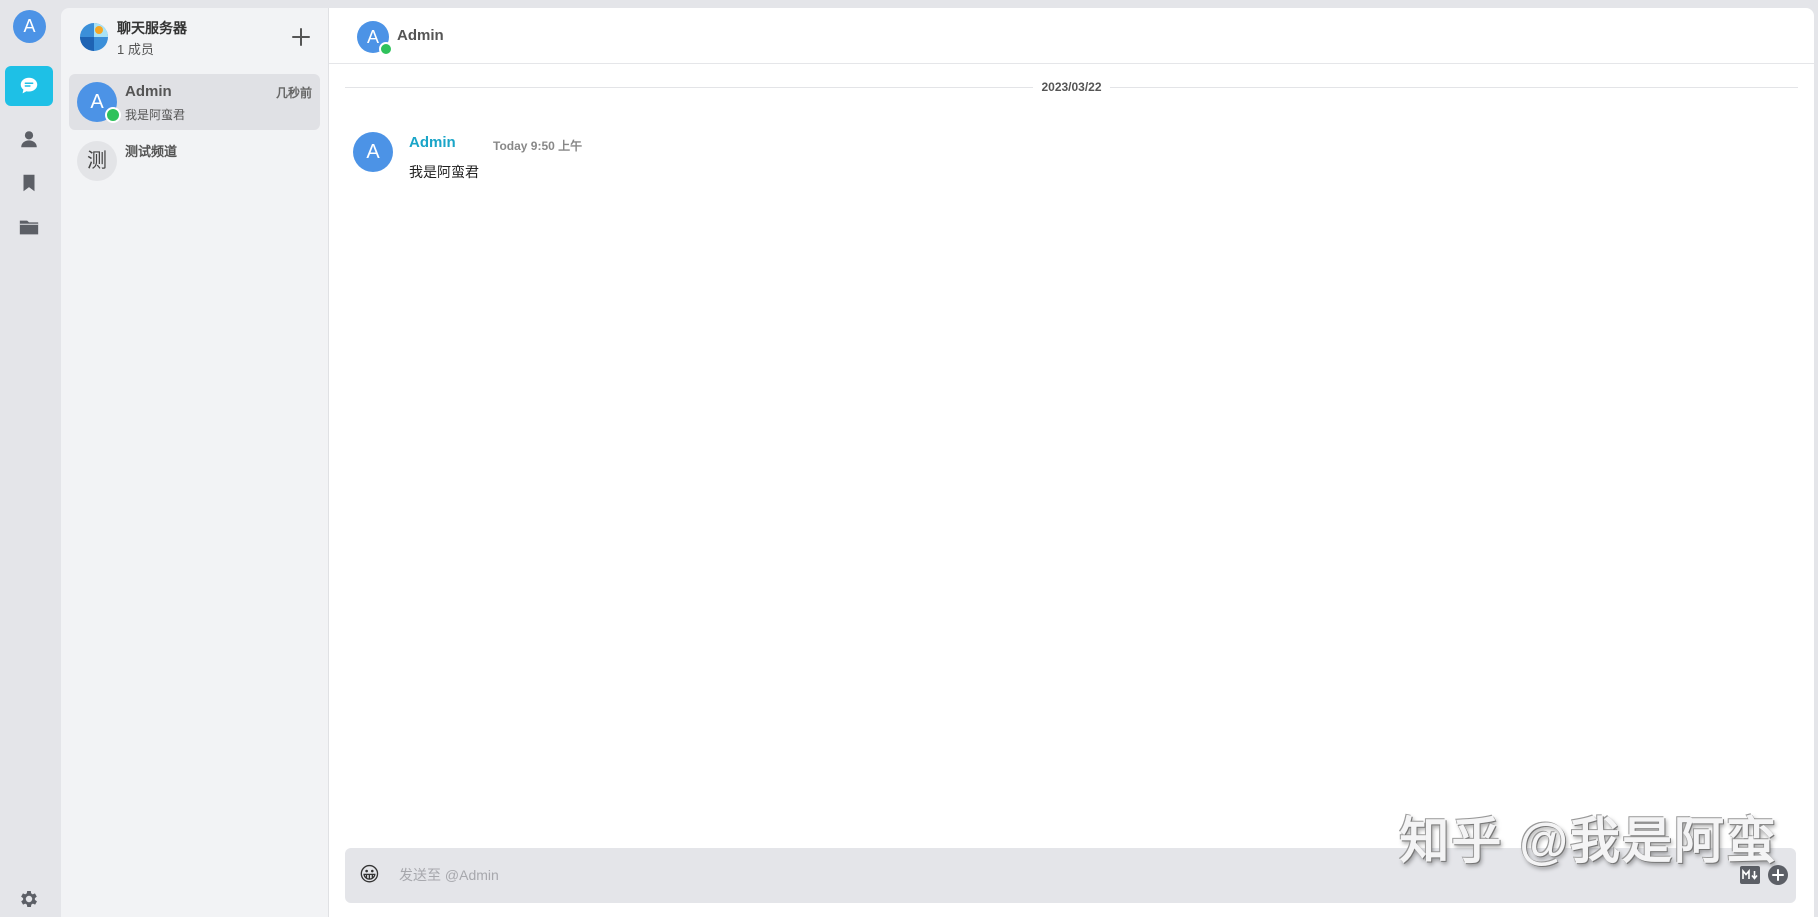 The width and height of the screenshot is (1818, 917). Describe the element at coordinates (30, 458) in the screenshot. I see `nav-rail: A` at that location.